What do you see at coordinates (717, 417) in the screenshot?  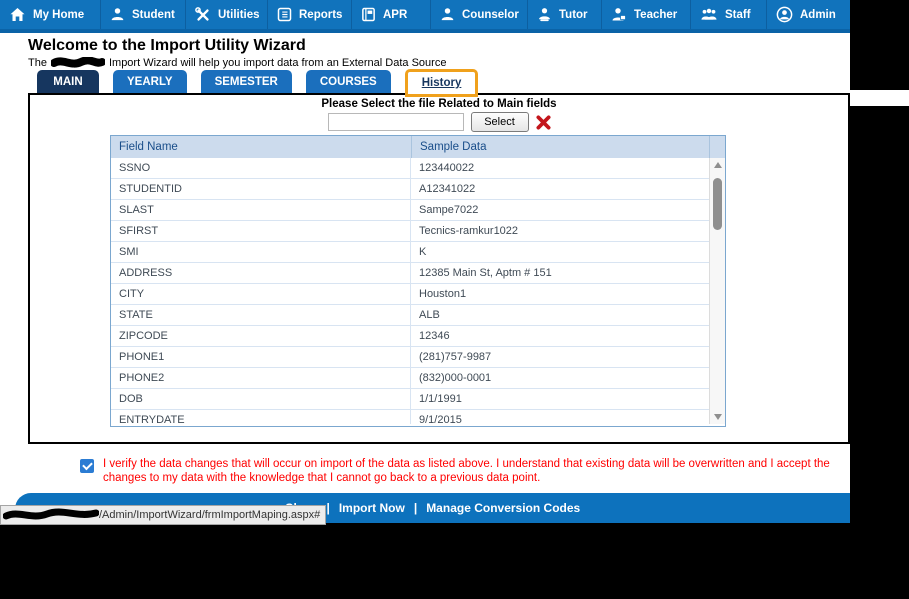 I see `scroll-down-arrow-icon` at bounding box center [717, 417].